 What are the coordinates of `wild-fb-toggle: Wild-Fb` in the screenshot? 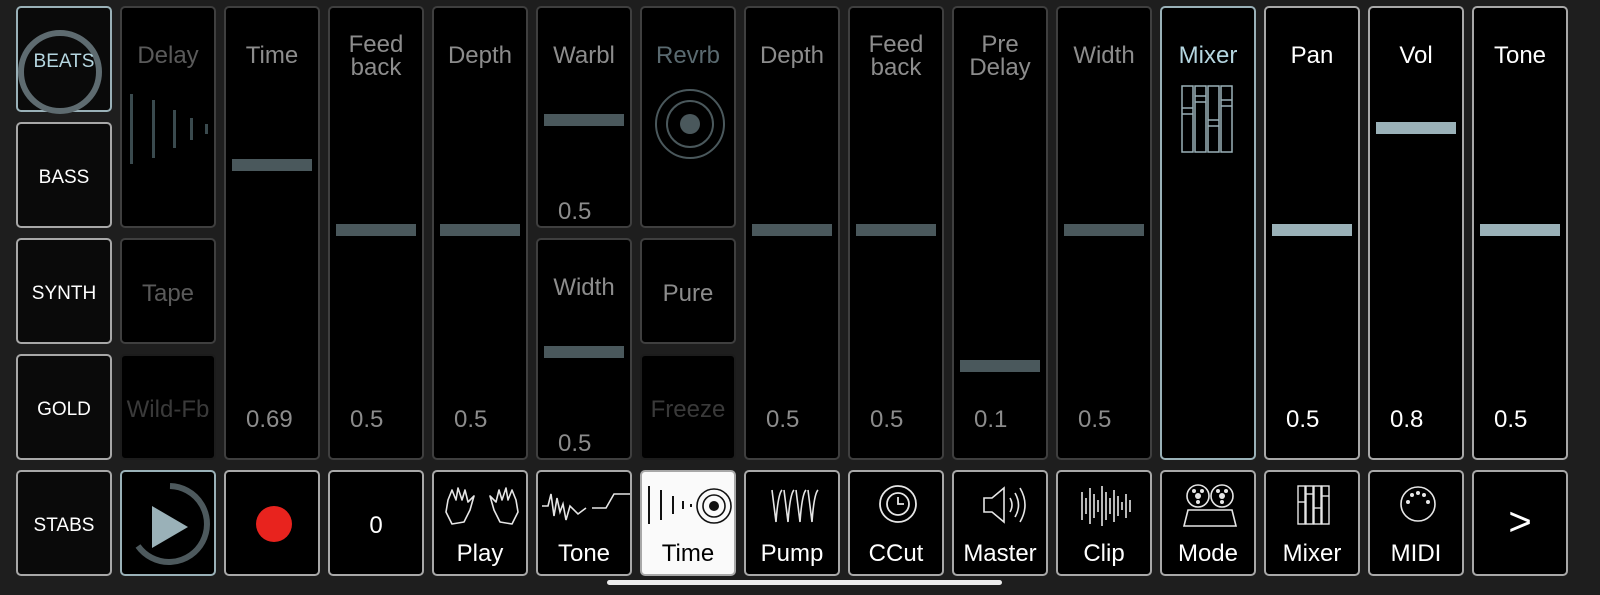 It's located at (168, 407).